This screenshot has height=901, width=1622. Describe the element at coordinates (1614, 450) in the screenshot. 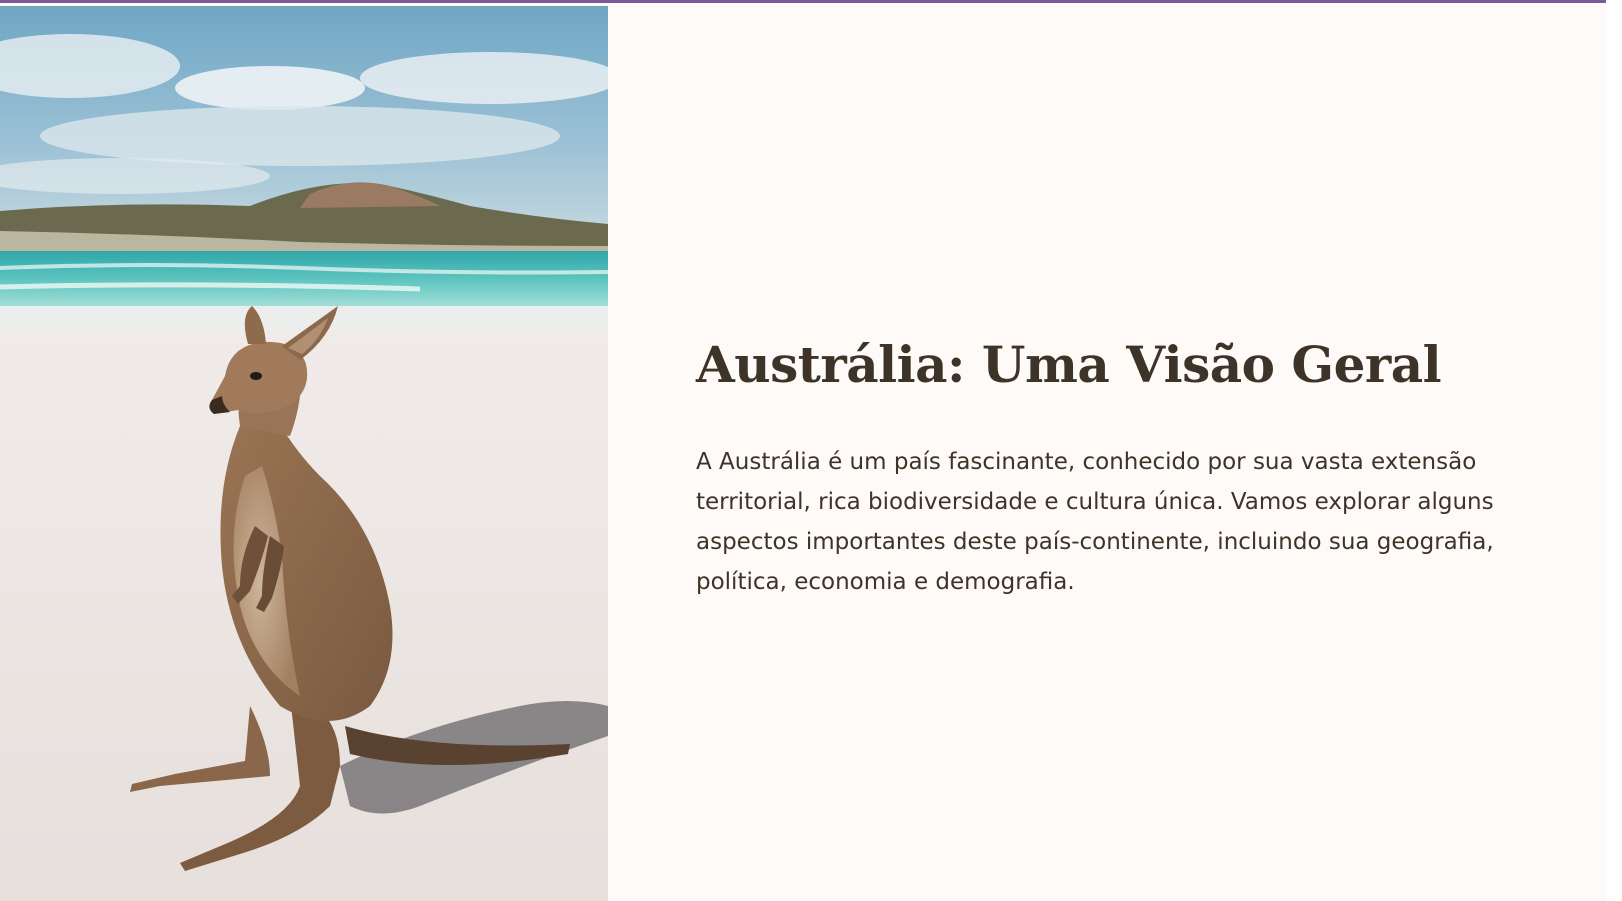

I see `viewer-right-margin` at that location.